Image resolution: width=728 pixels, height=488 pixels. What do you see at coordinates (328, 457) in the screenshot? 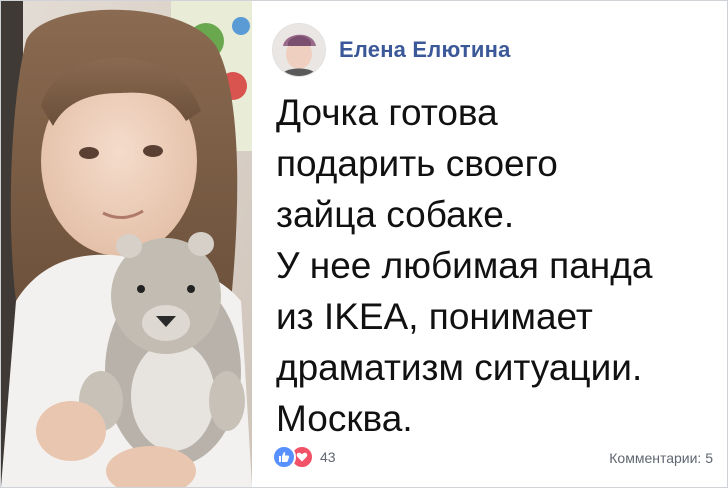
I see `reaction-count: 43` at bounding box center [328, 457].